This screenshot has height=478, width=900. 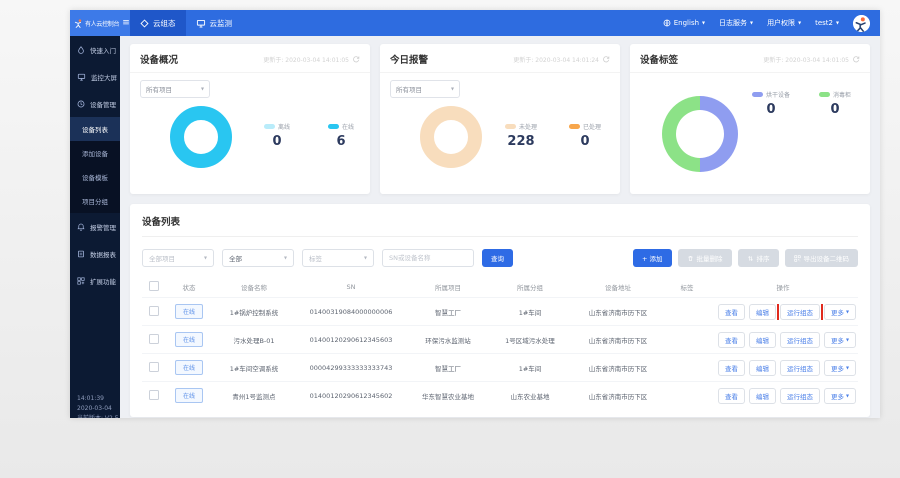 I want to click on sidebar: 快速入门 监控大屏 设备管理 设备列表 添加设备 设备模板 项目分组 报警管理, so click(x=95, y=227).